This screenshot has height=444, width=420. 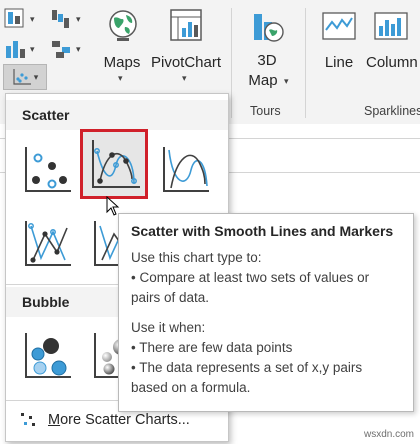 What do you see at coordinates (60, 19) in the screenshot?
I see `waterfall-chart-icon` at bounding box center [60, 19].